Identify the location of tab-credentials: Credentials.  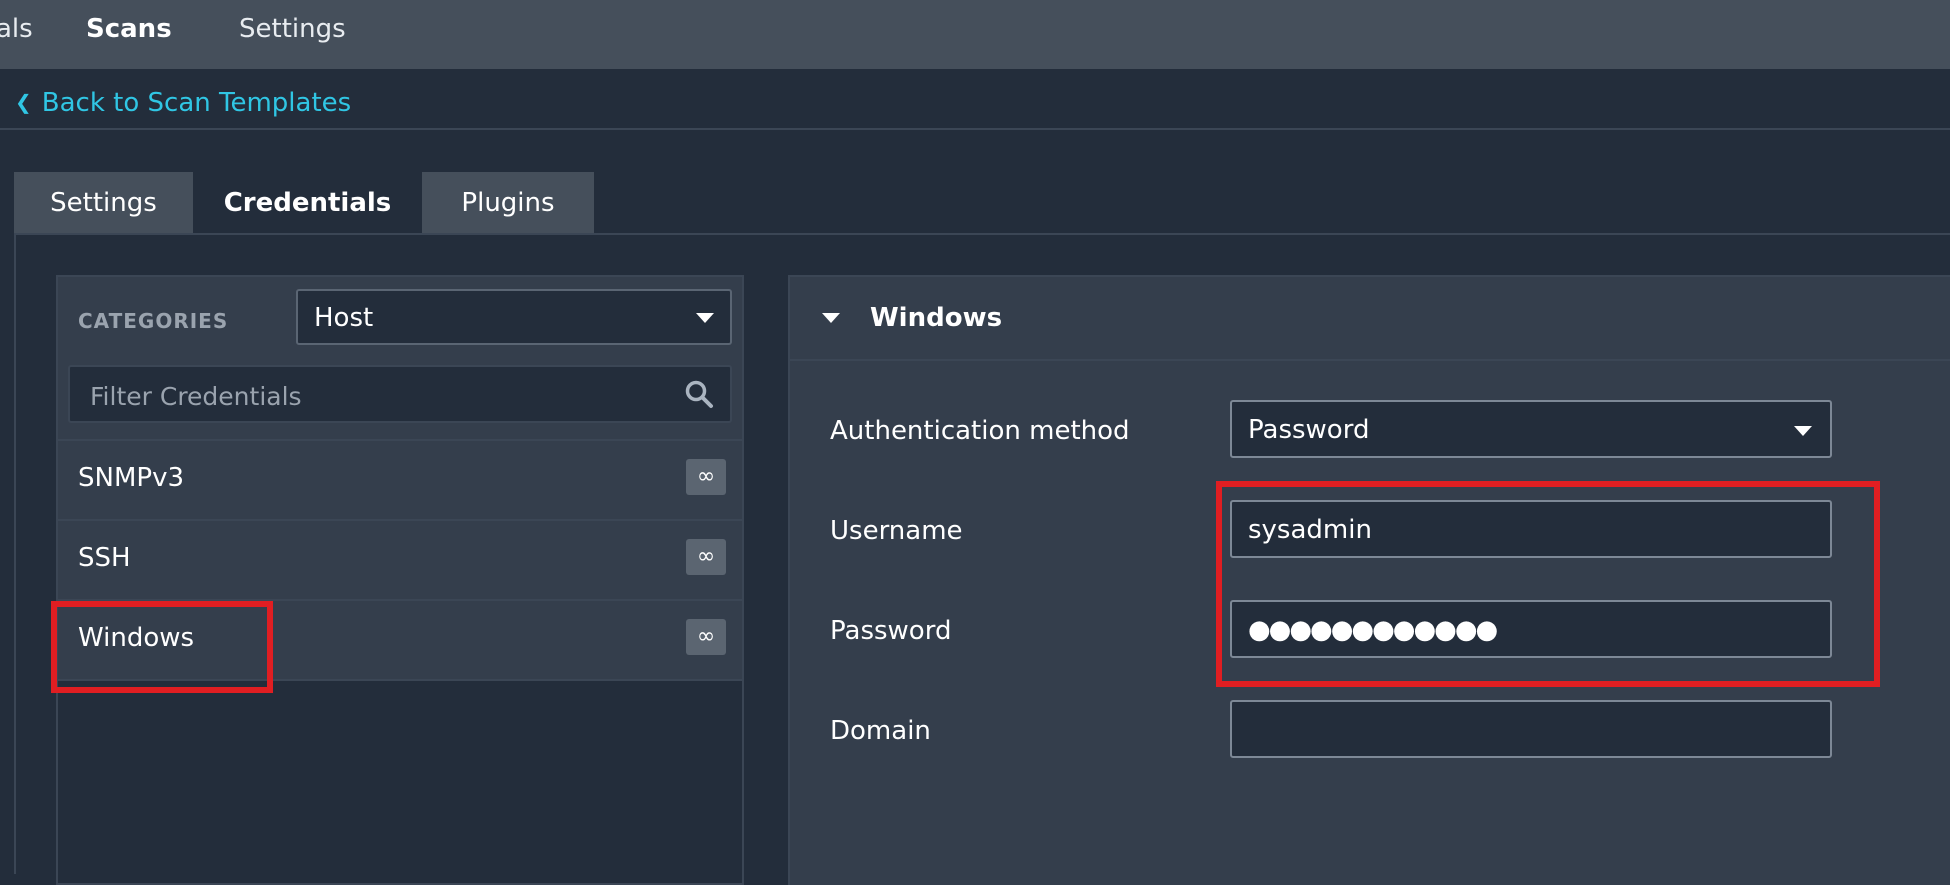
(307, 203).